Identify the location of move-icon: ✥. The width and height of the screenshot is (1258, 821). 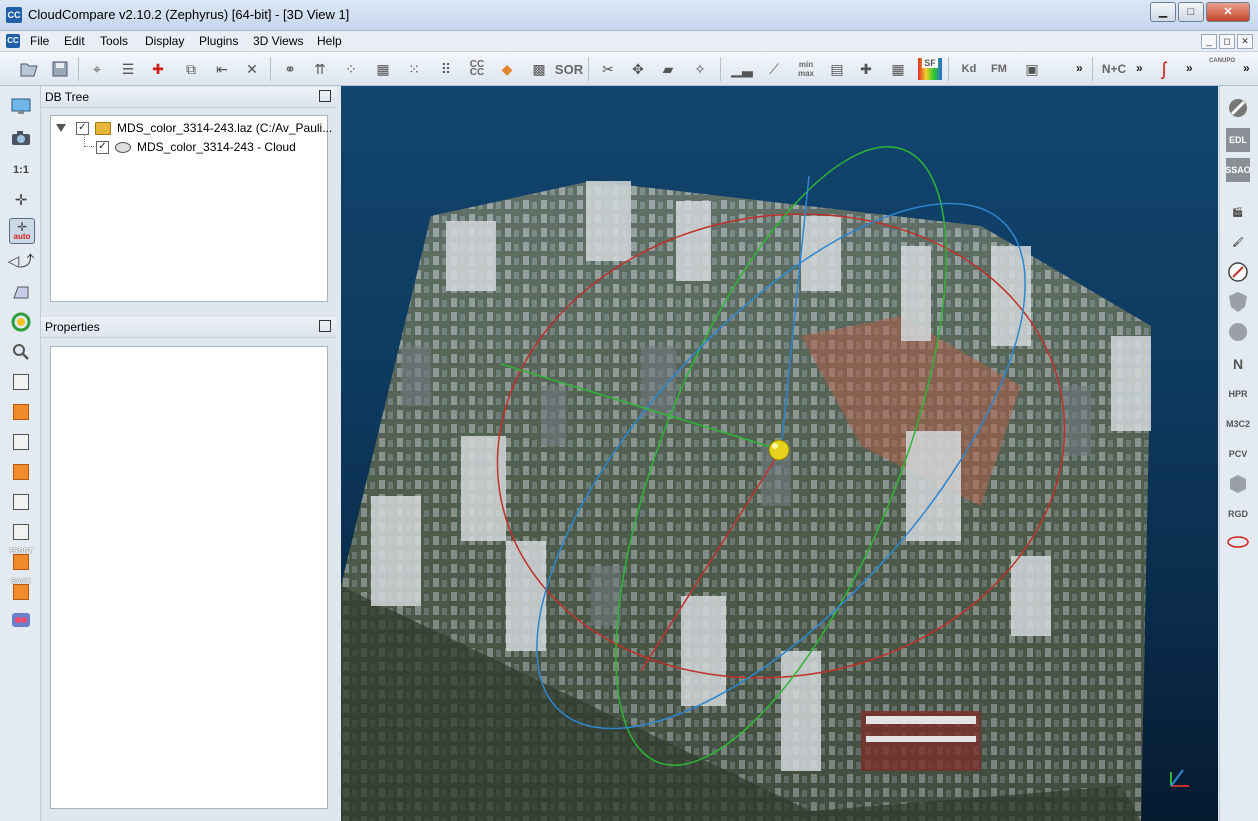
(638, 69).